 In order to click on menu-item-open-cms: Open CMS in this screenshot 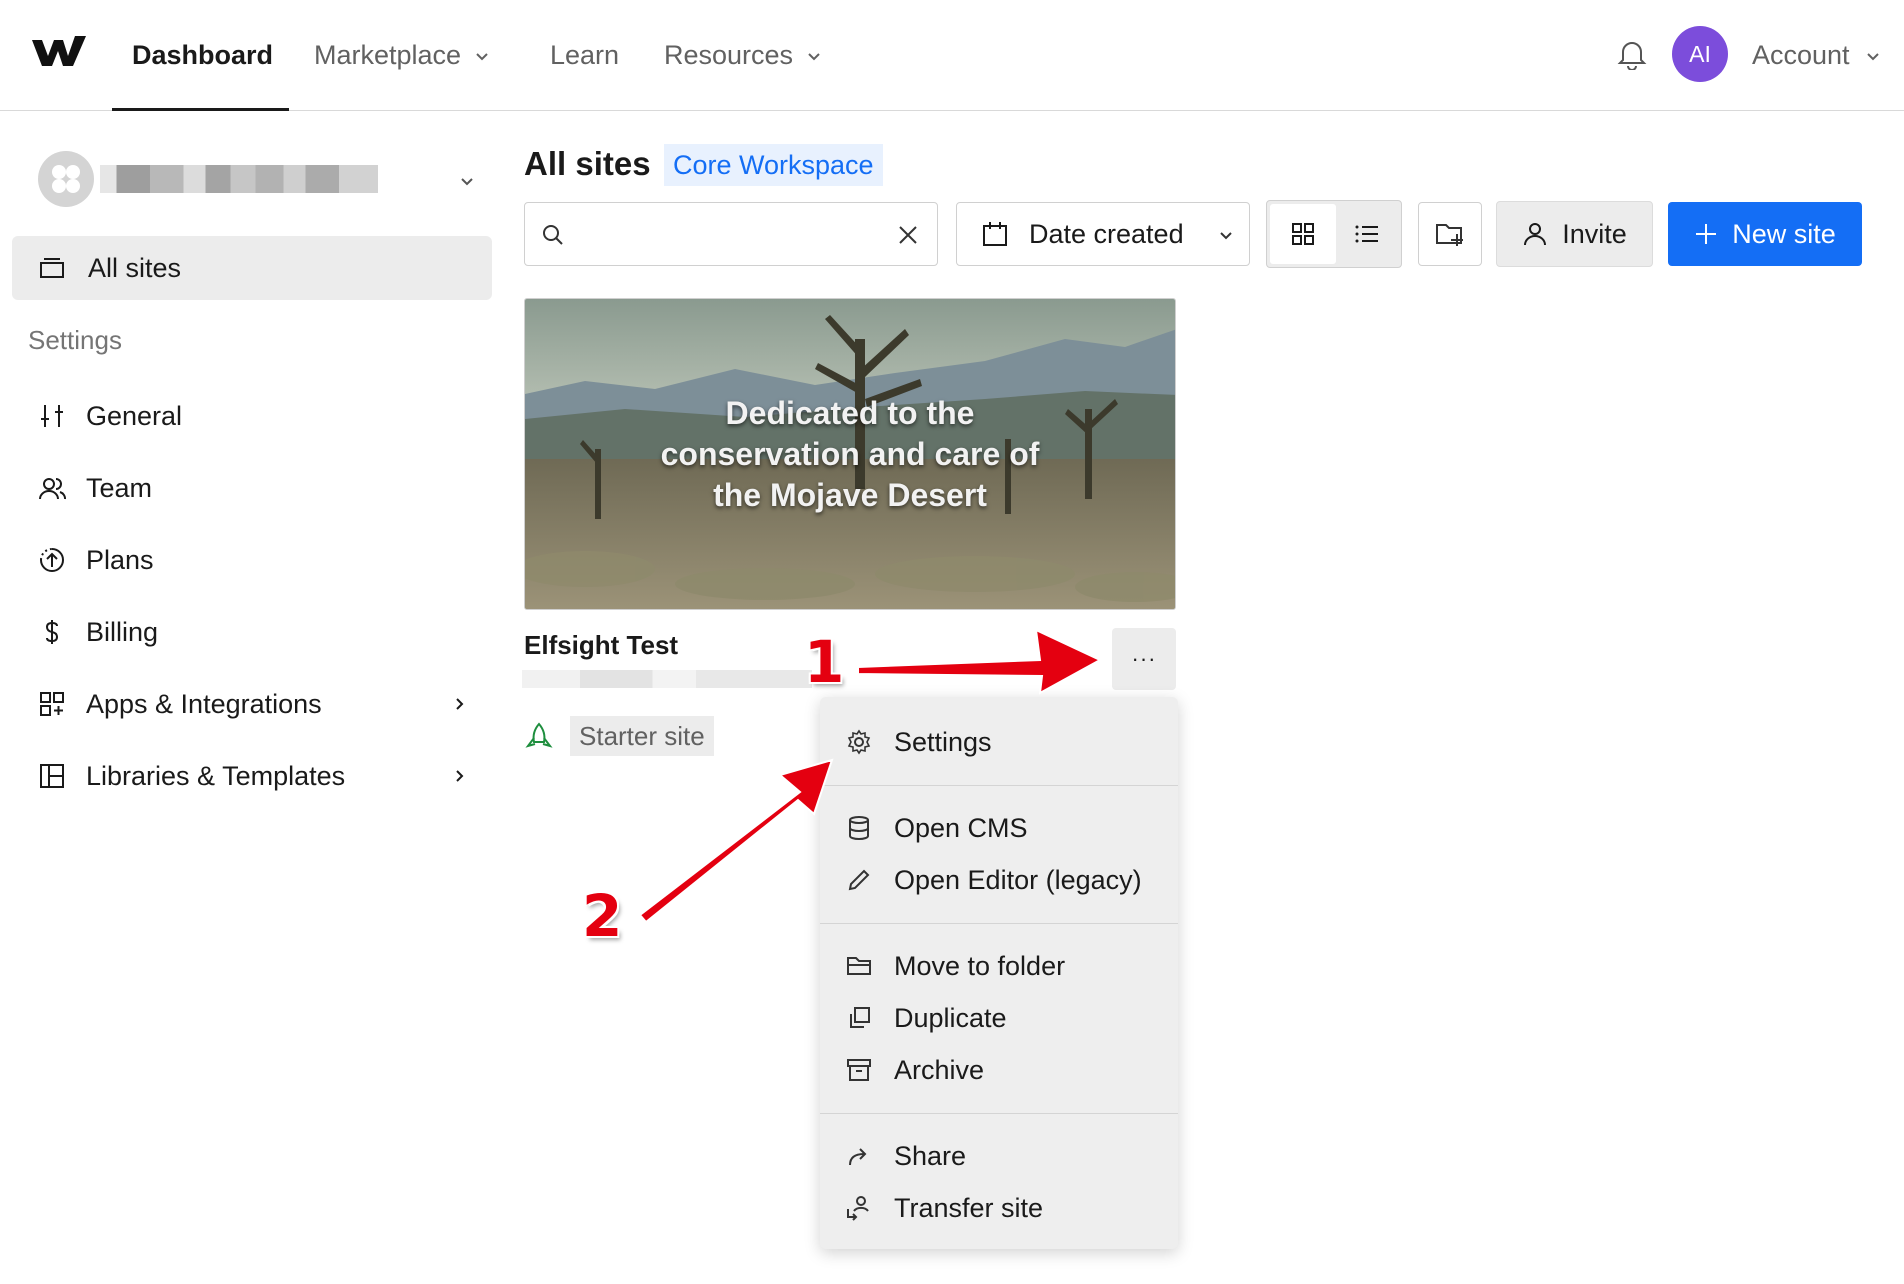, I will do `click(937, 828)`.